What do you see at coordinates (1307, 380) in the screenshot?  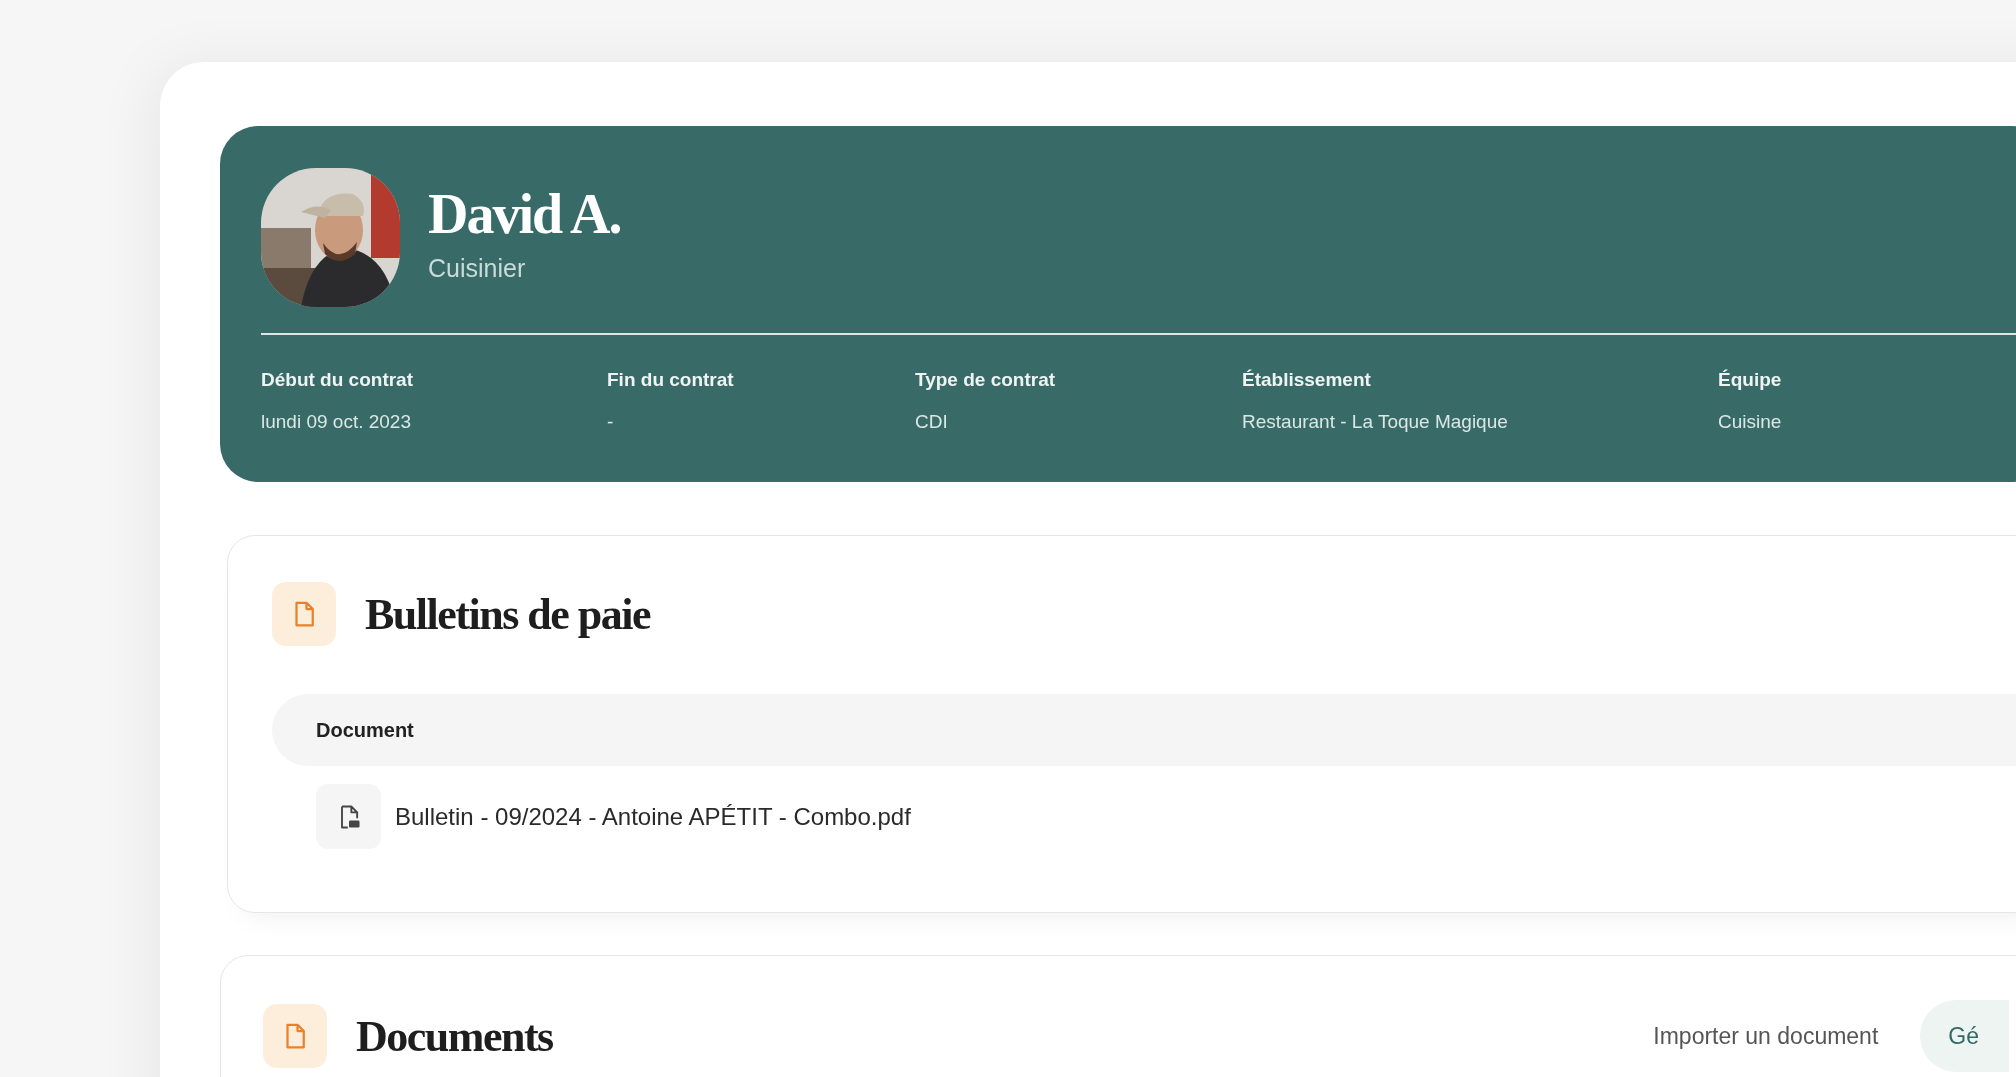 I see `field-label: Établissement` at bounding box center [1307, 380].